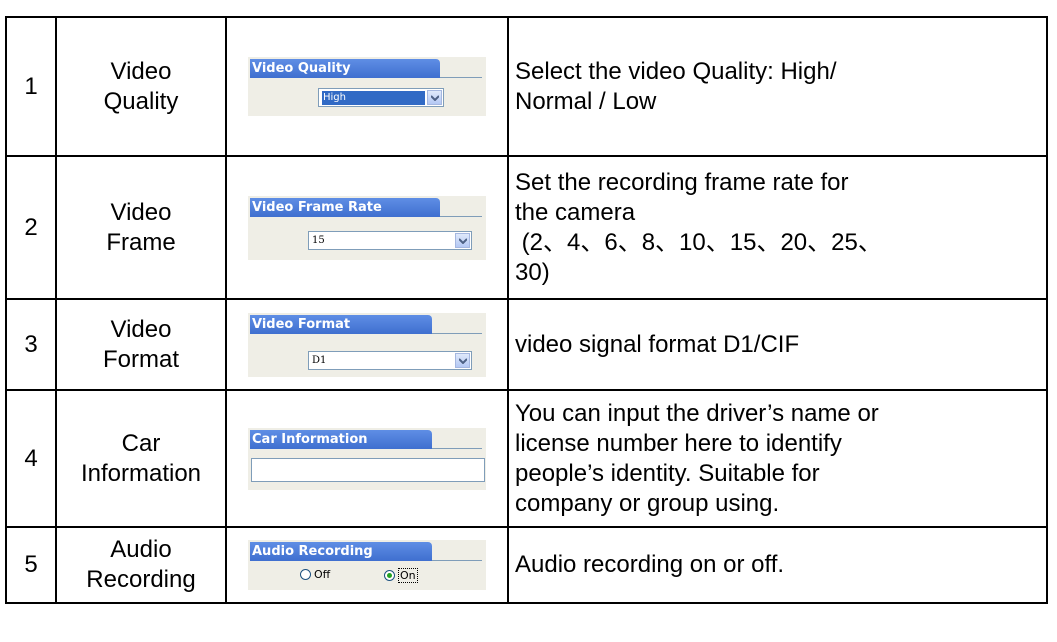  What do you see at coordinates (657, 344) in the screenshot?
I see `setting-description: video signal format D1/CIF` at bounding box center [657, 344].